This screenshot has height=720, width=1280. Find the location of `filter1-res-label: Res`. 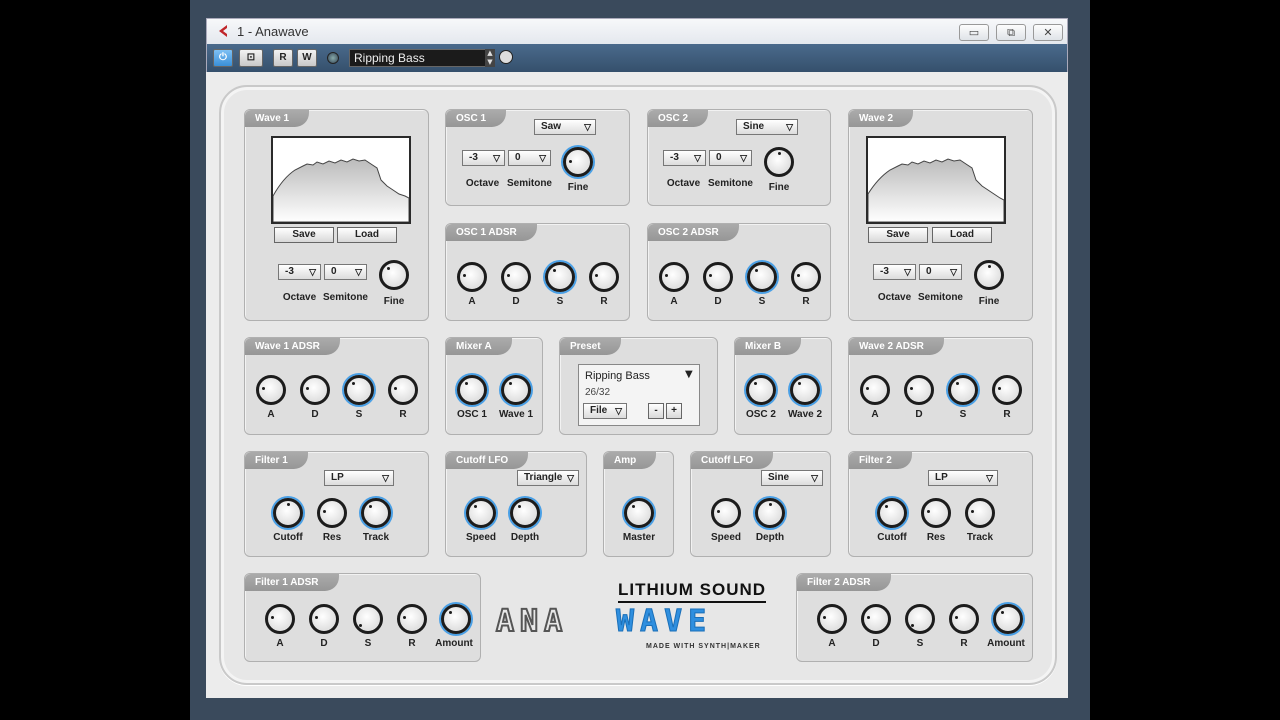

filter1-res-label: Res is located at coordinates (332, 537).